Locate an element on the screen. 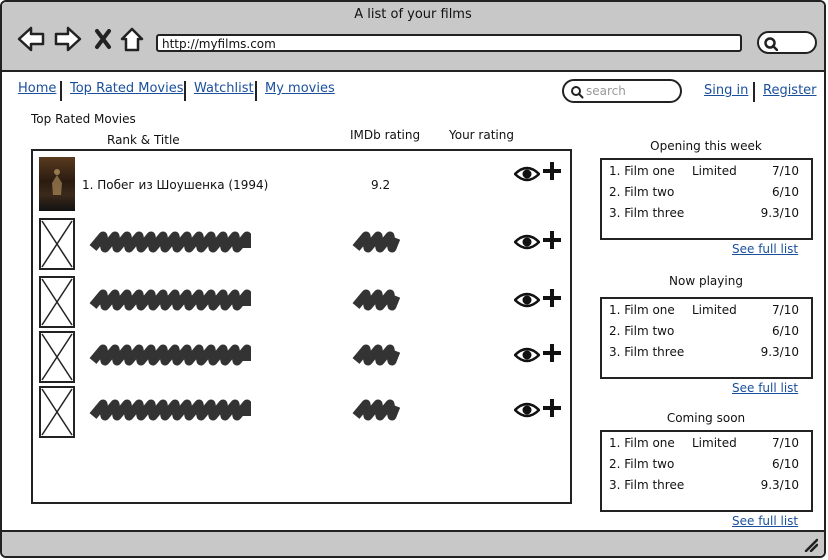 This screenshot has width=828, height=560. register-link: Register is located at coordinates (790, 90).